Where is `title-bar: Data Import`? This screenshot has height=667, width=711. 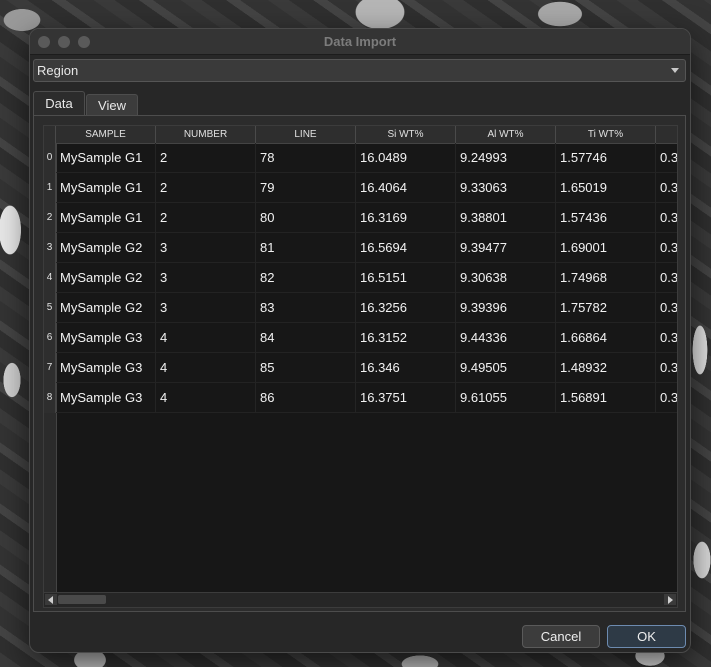 title-bar: Data Import is located at coordinates (360, 42).